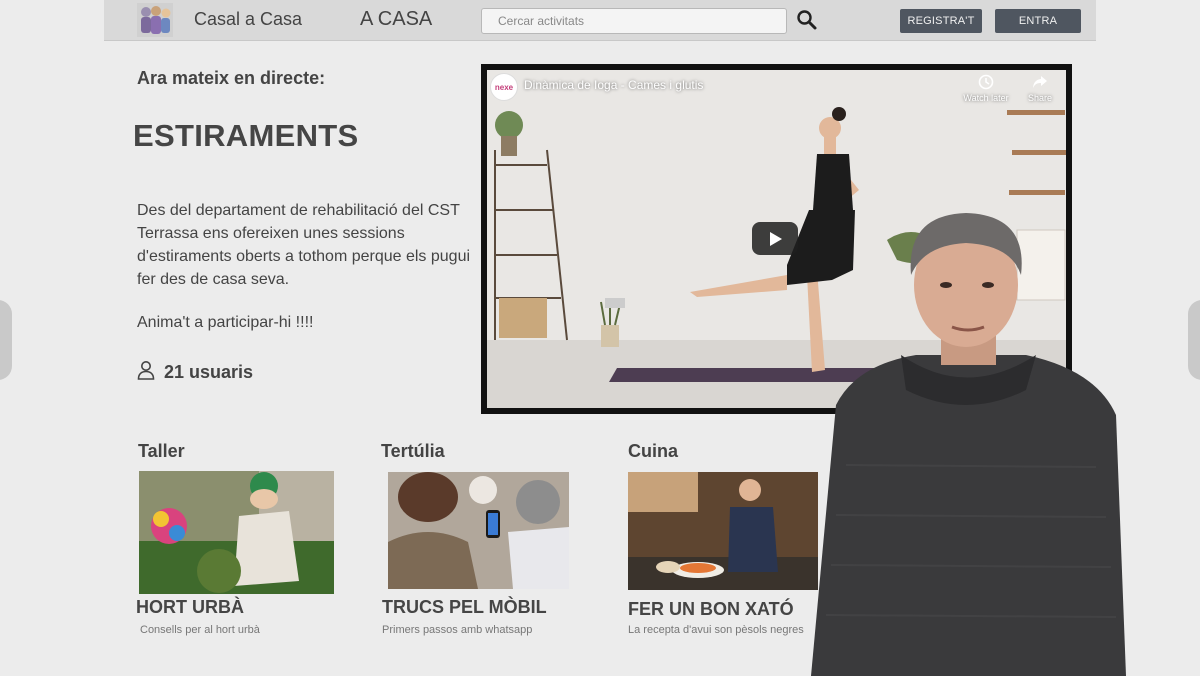 Image resolution: width=1200 pixels, height=676 pixels. I want to click on search-input, so click(634, 21).